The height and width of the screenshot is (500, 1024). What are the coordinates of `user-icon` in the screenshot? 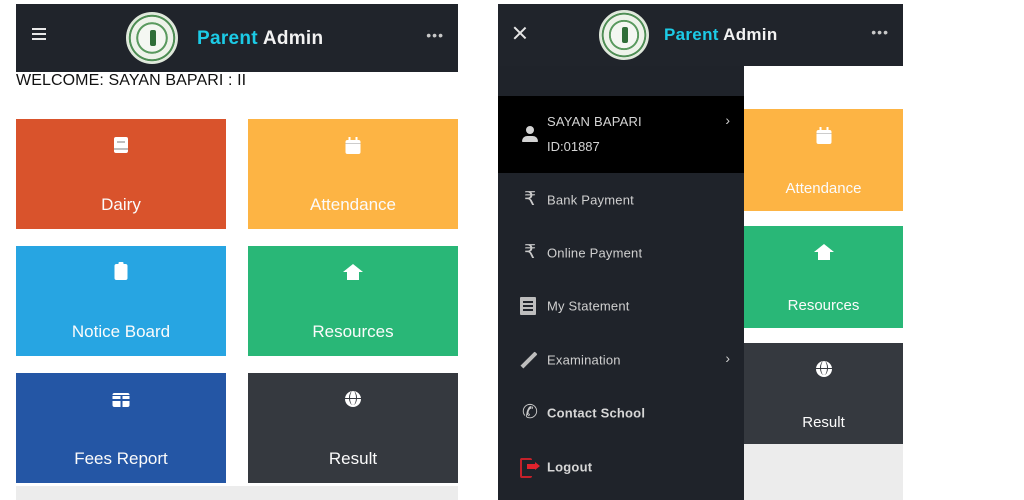 It's located at (530, 134).